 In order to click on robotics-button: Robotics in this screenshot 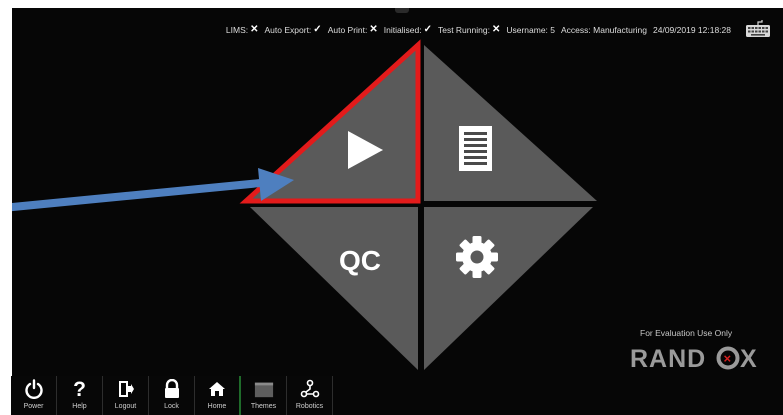, I will do `click(310, 395)`.